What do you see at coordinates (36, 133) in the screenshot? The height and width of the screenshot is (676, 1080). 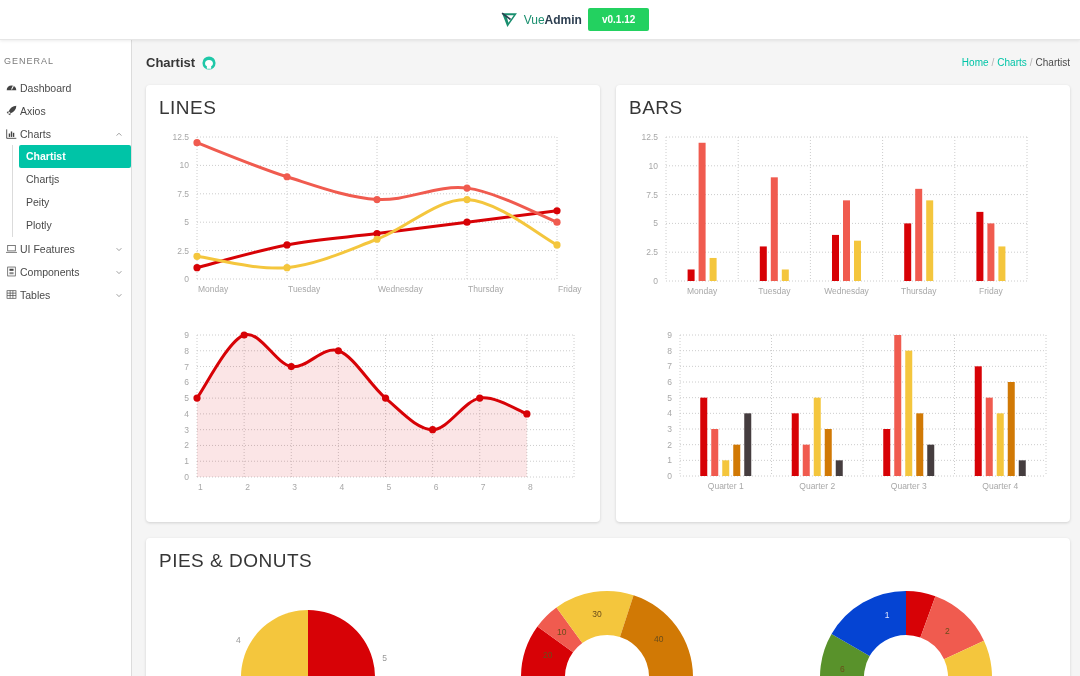 I see `sidebar-item-label: Charts` at bounding box center [36, 133].